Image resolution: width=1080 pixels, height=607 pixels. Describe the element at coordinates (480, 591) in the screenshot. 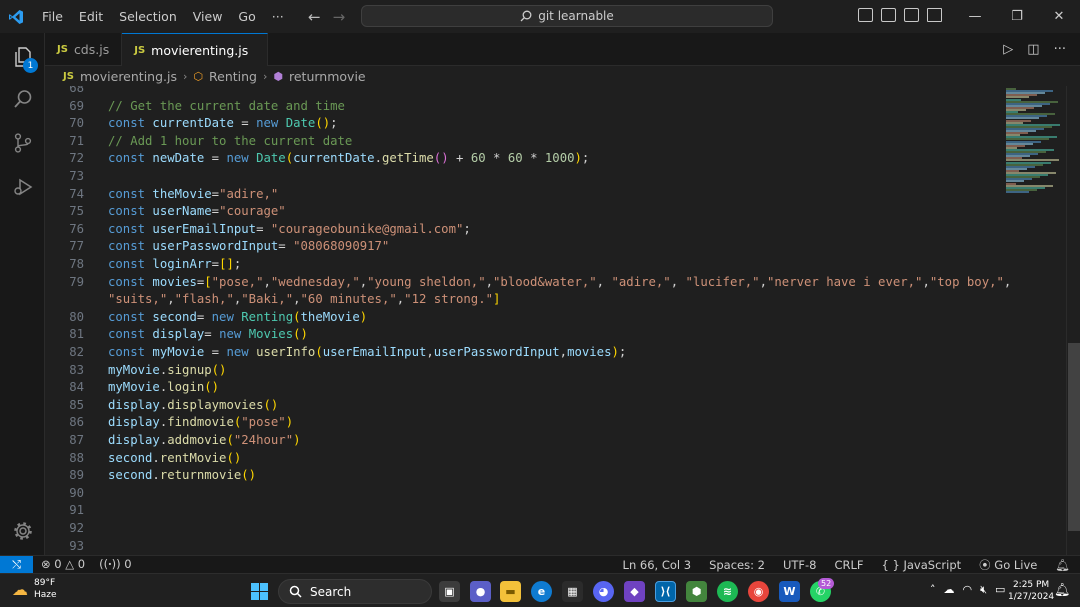

I see `teams-chat-icon: ●` at that location.